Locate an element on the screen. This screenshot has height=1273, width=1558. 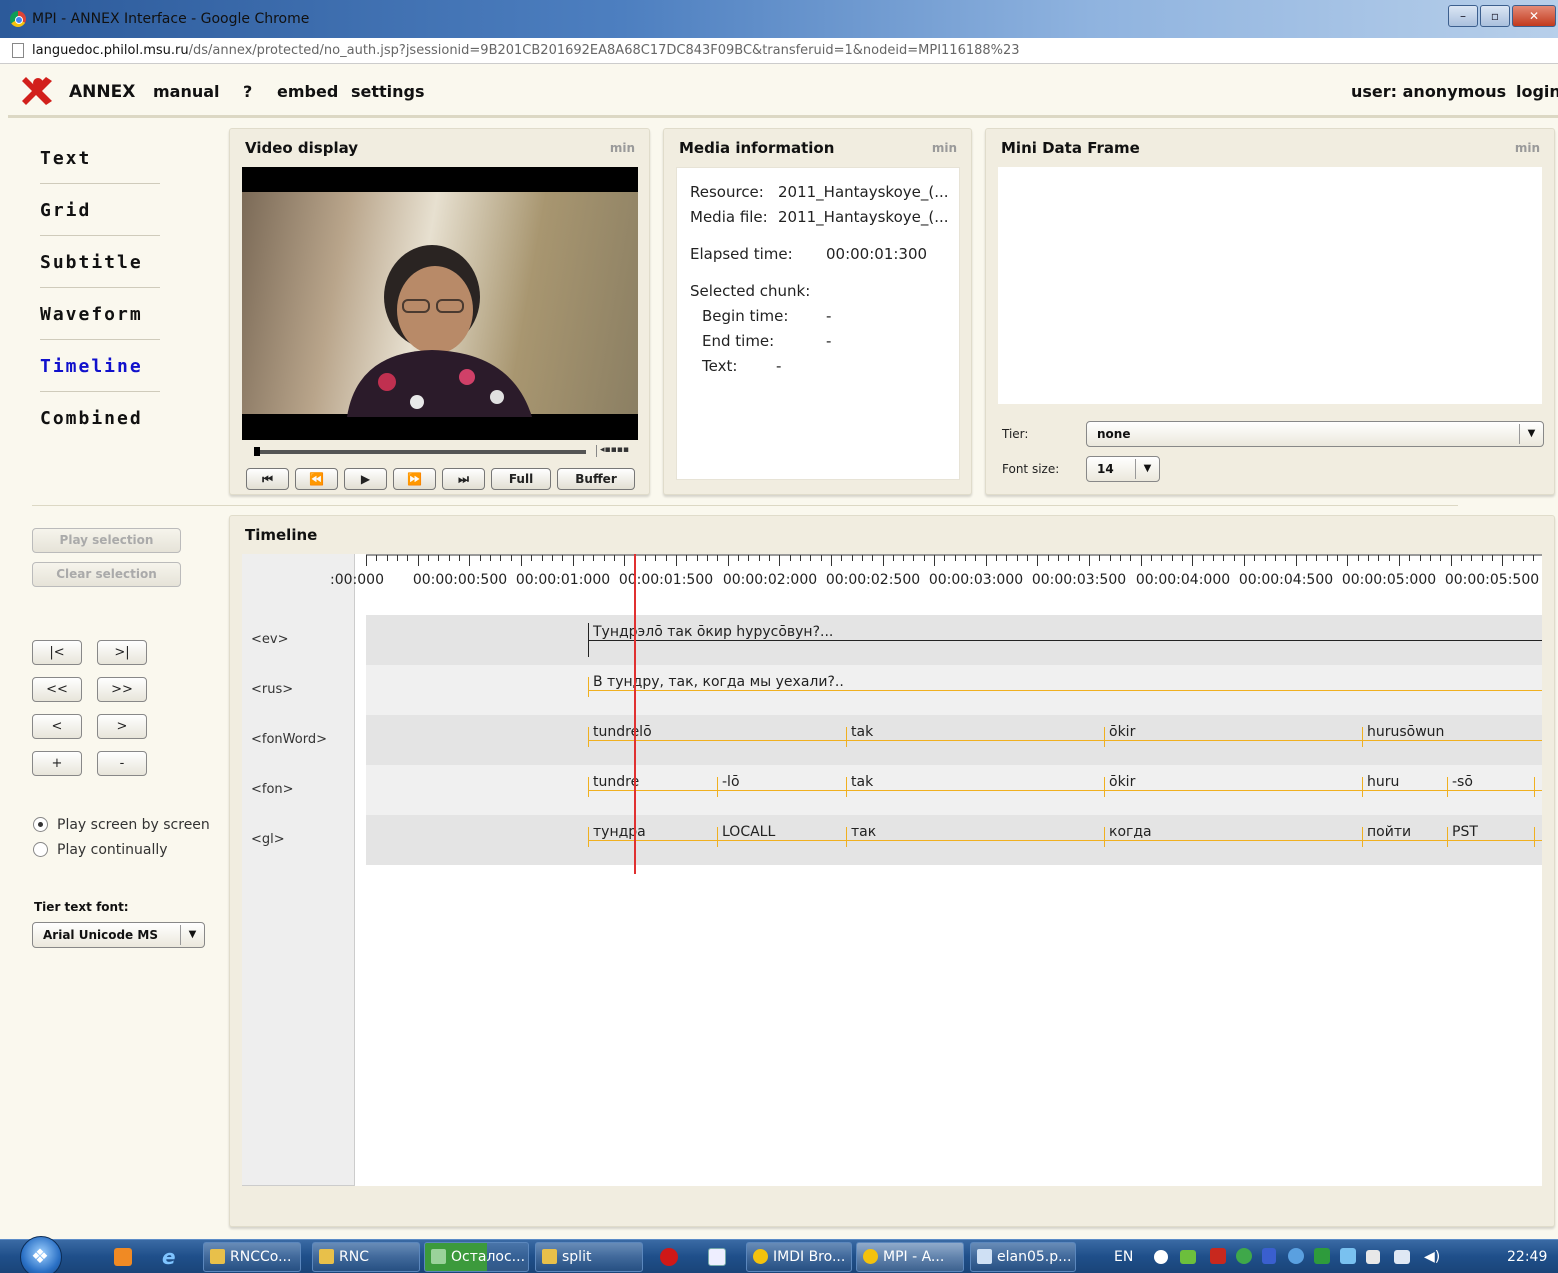
nav-text: Text is located at coordinates (100, 158).